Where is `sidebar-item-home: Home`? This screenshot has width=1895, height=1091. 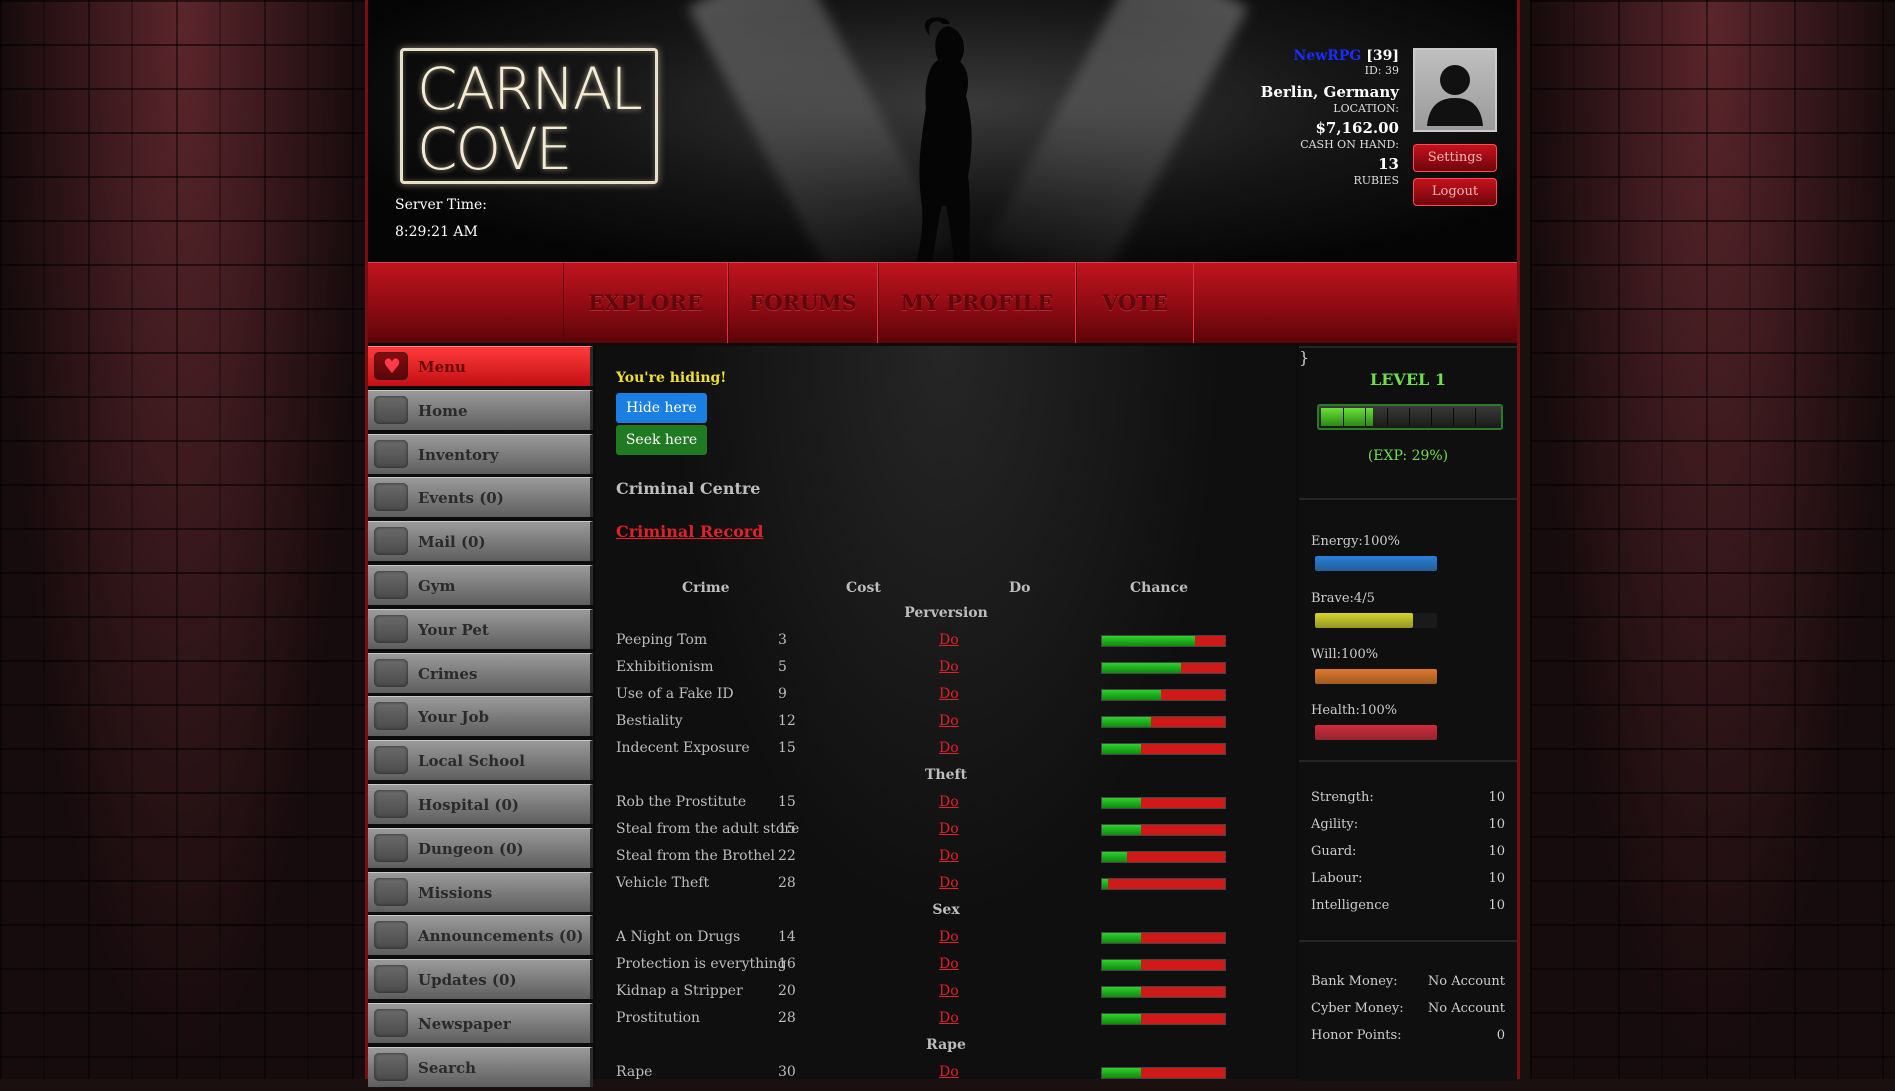 sidebar-item-home: Home is located at coordinates (480, 409).